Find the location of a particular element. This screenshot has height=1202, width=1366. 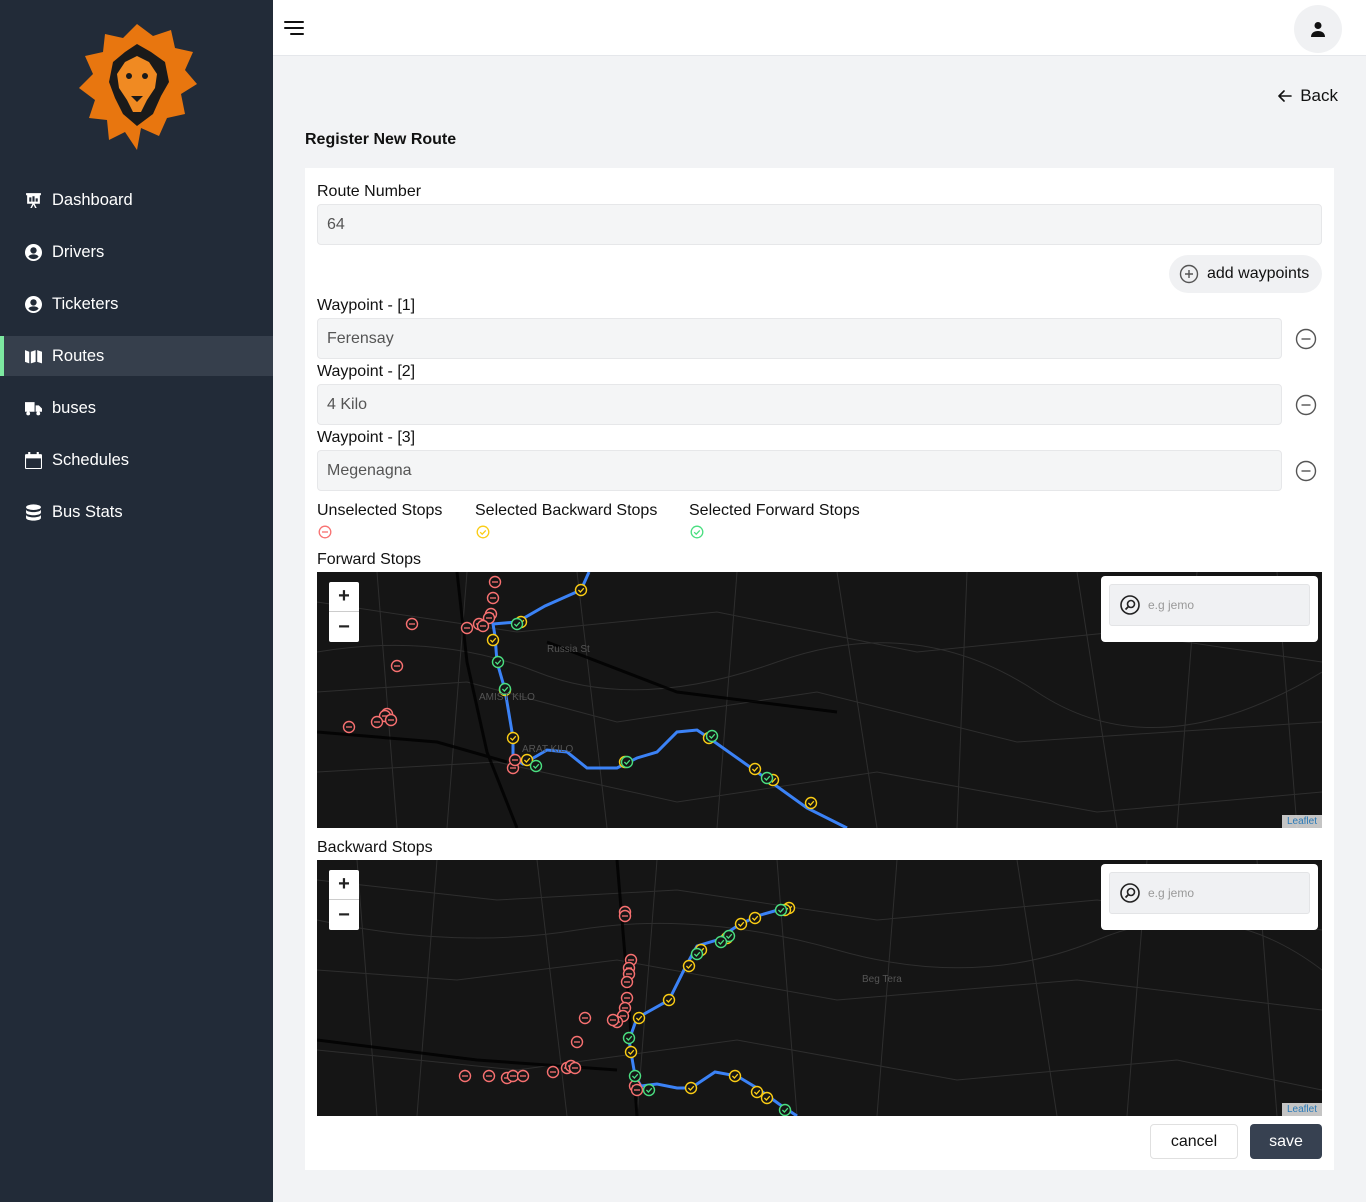

sidebar-item-bus-stats: Bus Stats is located at coordinates (136, 512).